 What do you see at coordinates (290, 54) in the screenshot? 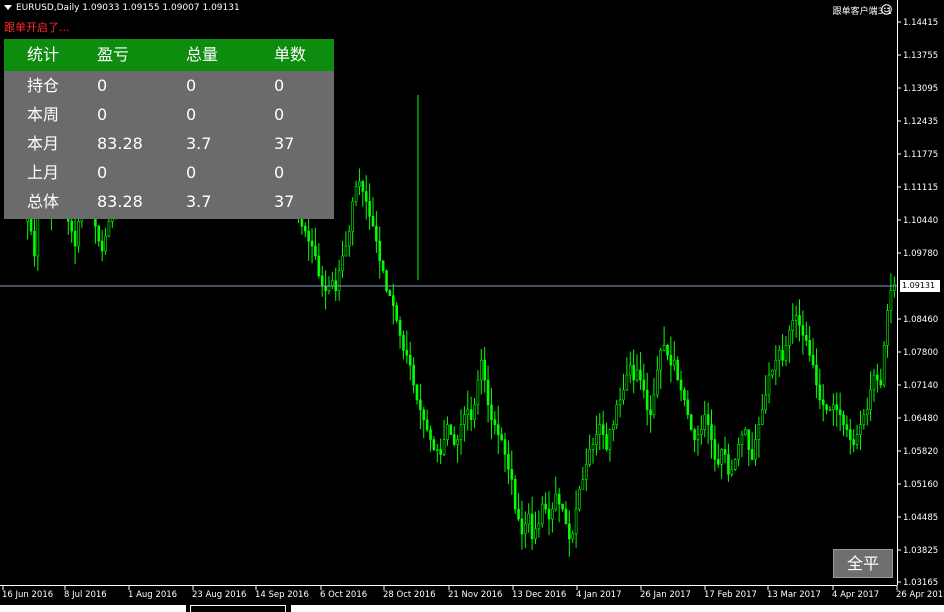
I see `header-orders: 单数` at bounding box center [290, 54].